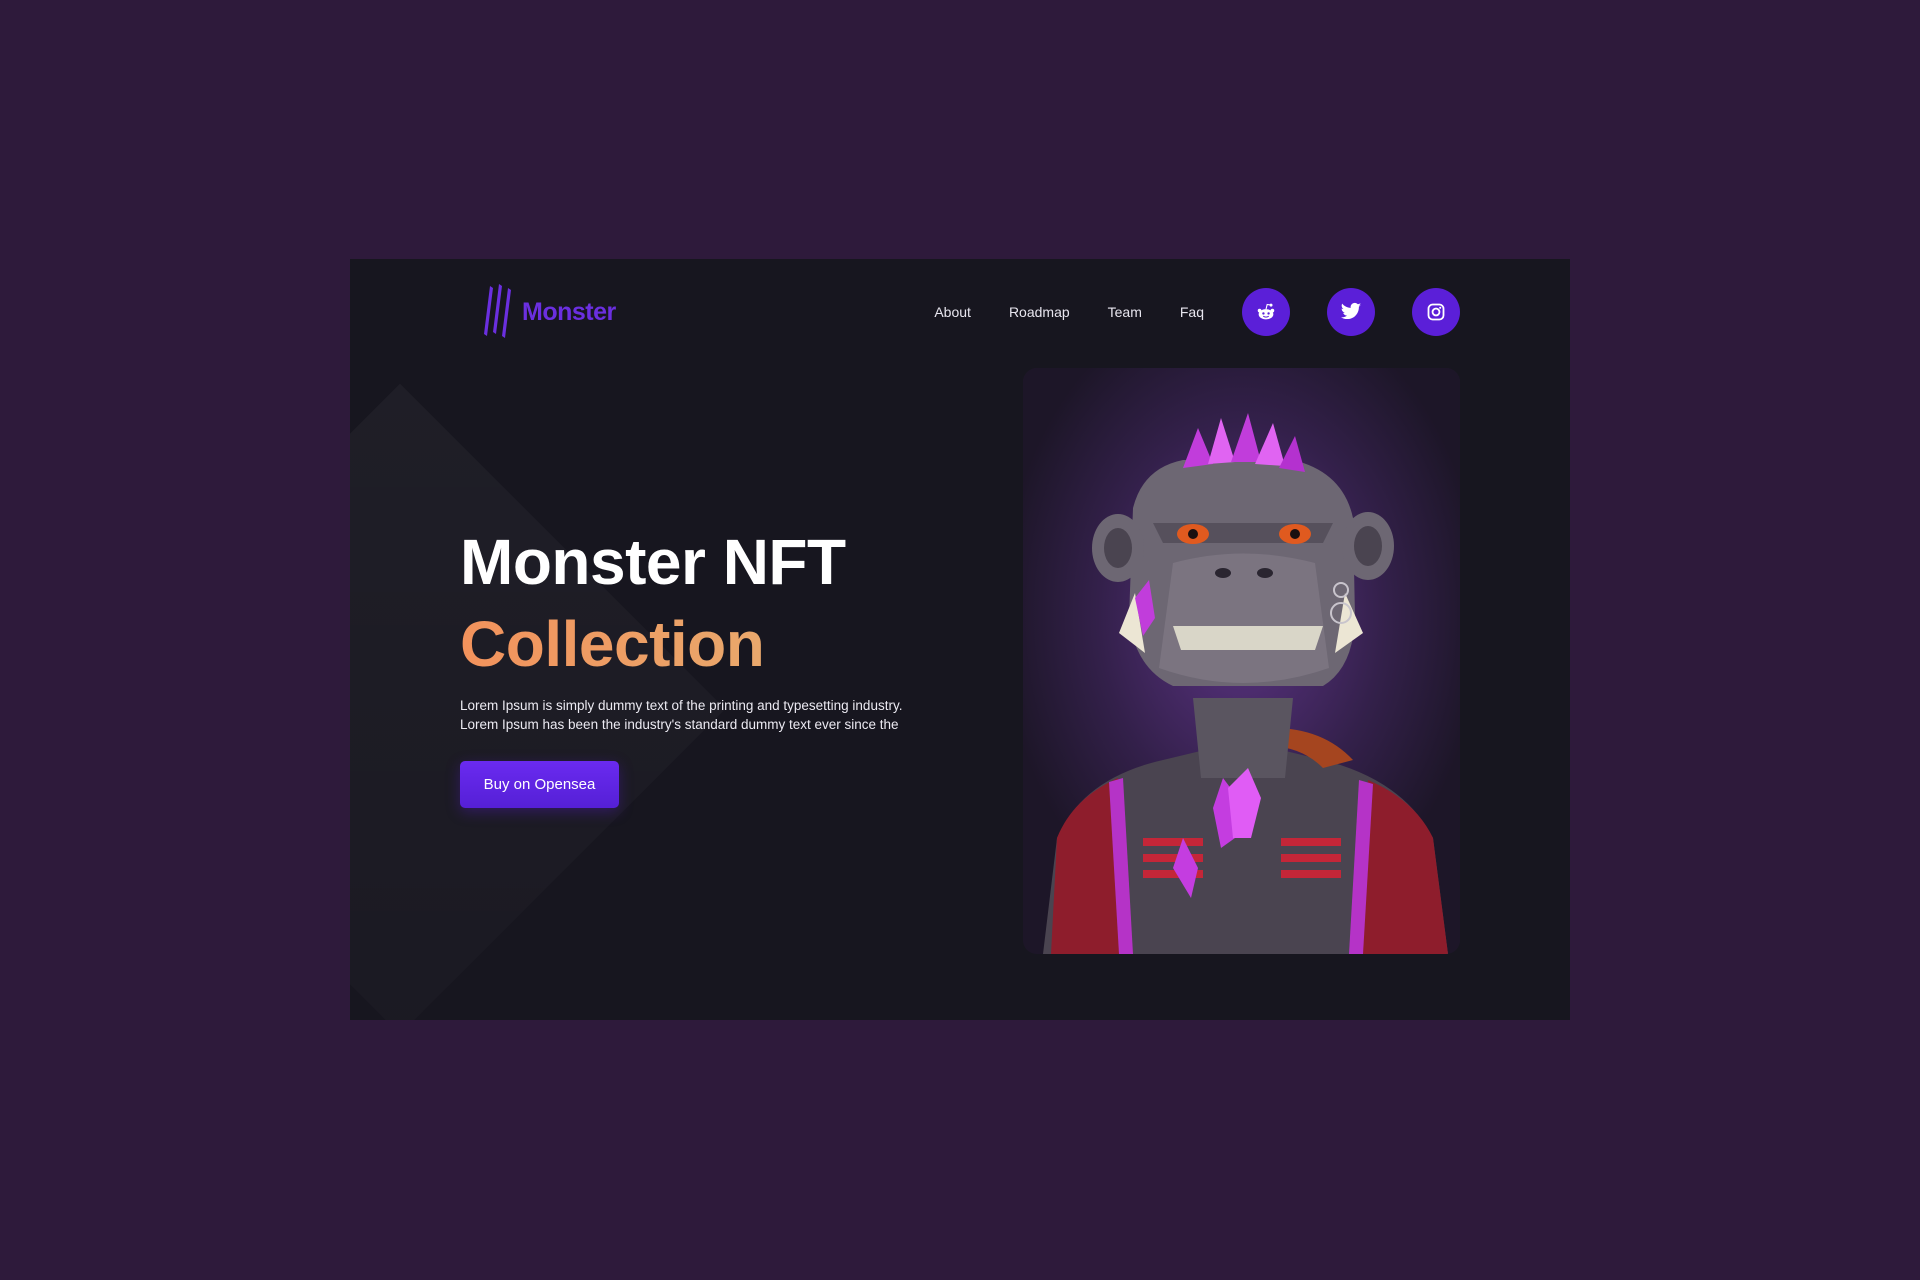  Describe the element at coordinates (539, 784) in the screenshot. I see `buy-on-opensea-button: Buy on Opensea` at that location.